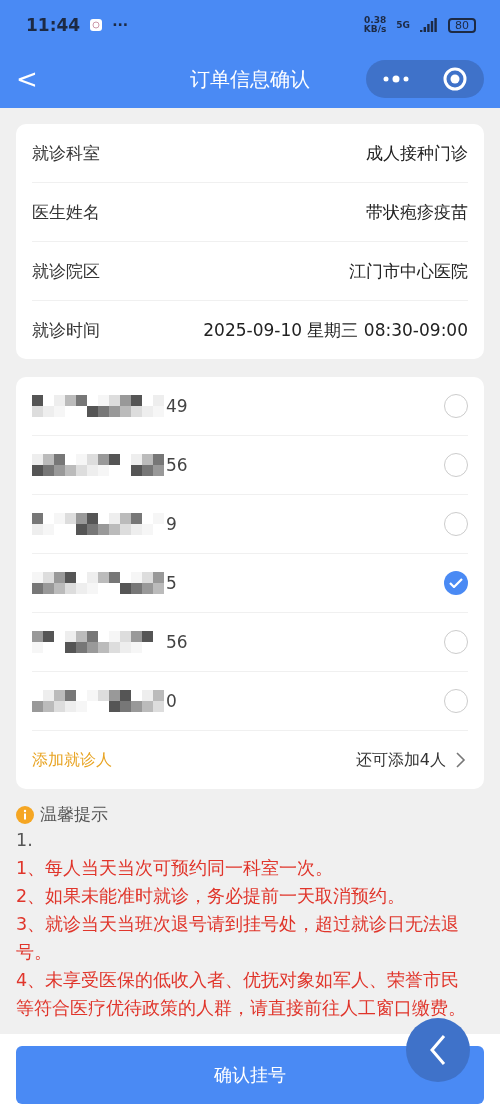 This screenshot has height=1114, width=500. I want to click on patient-id-fragment: 5, so click(171, 583).